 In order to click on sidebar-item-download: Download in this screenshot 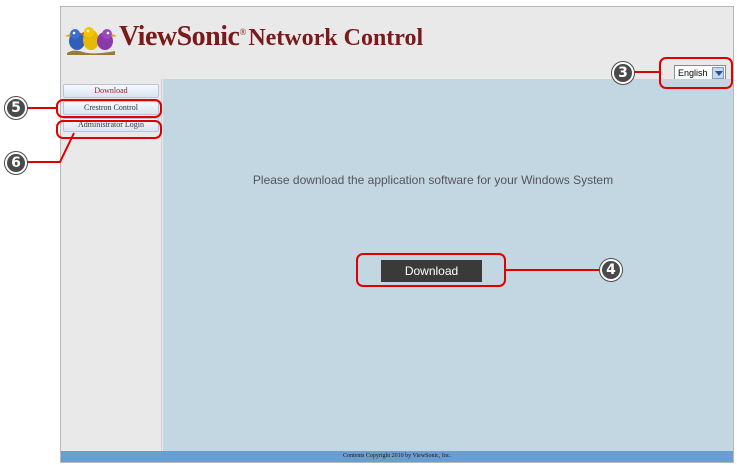, I will do `click(111, 91)`.